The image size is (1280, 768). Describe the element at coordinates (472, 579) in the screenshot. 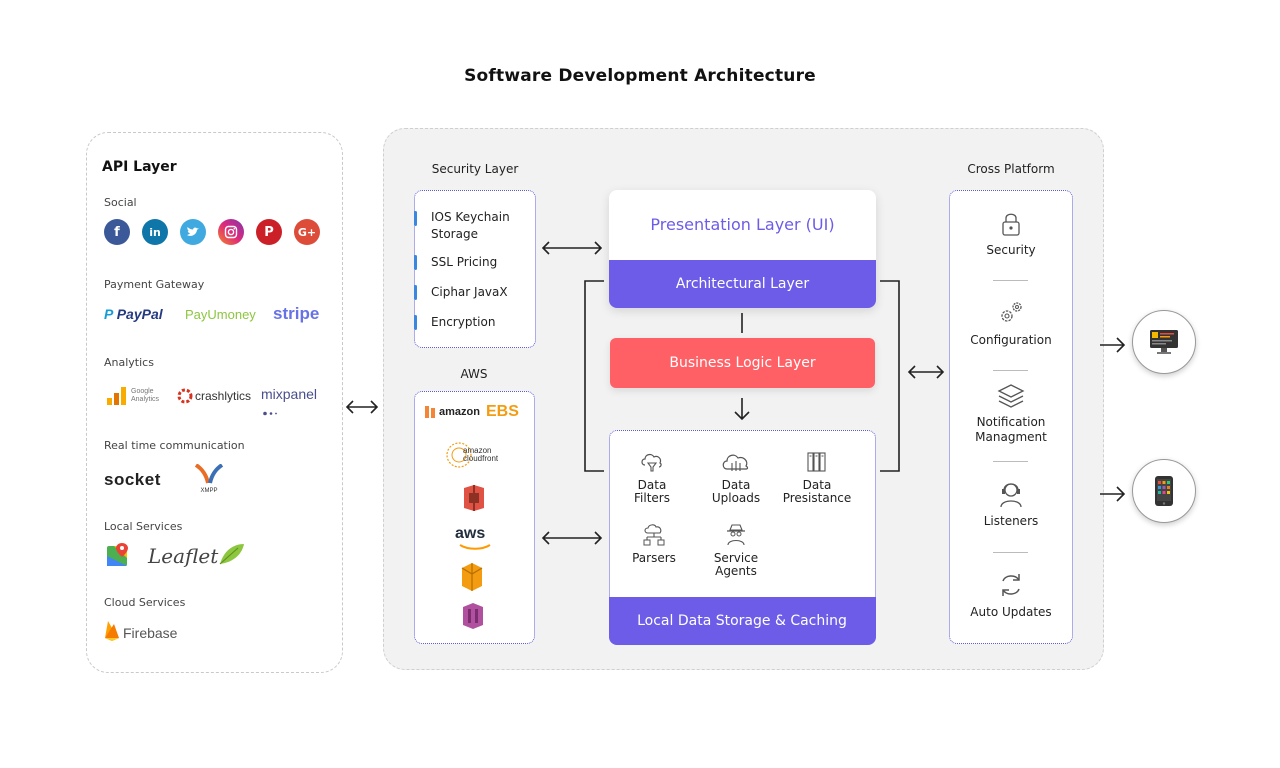

I see `aws-lambda-icon` at that location.